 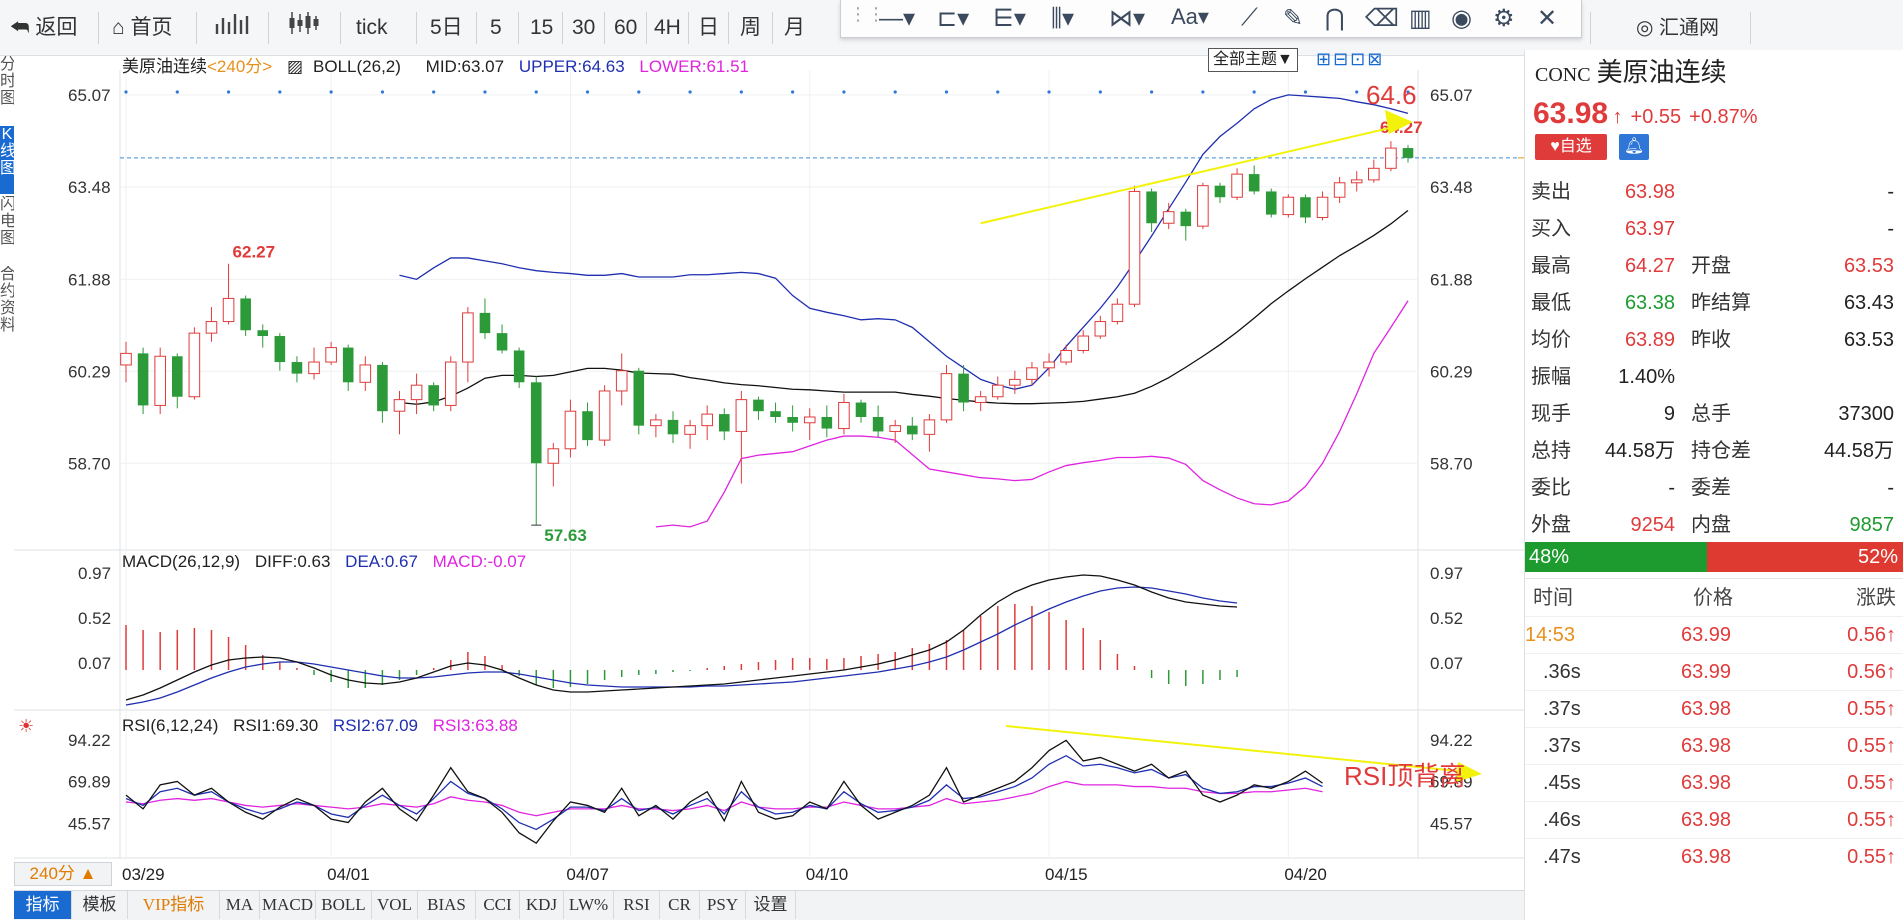 I want to click on tick-price: 63.99, so click(x=1706, y=635).